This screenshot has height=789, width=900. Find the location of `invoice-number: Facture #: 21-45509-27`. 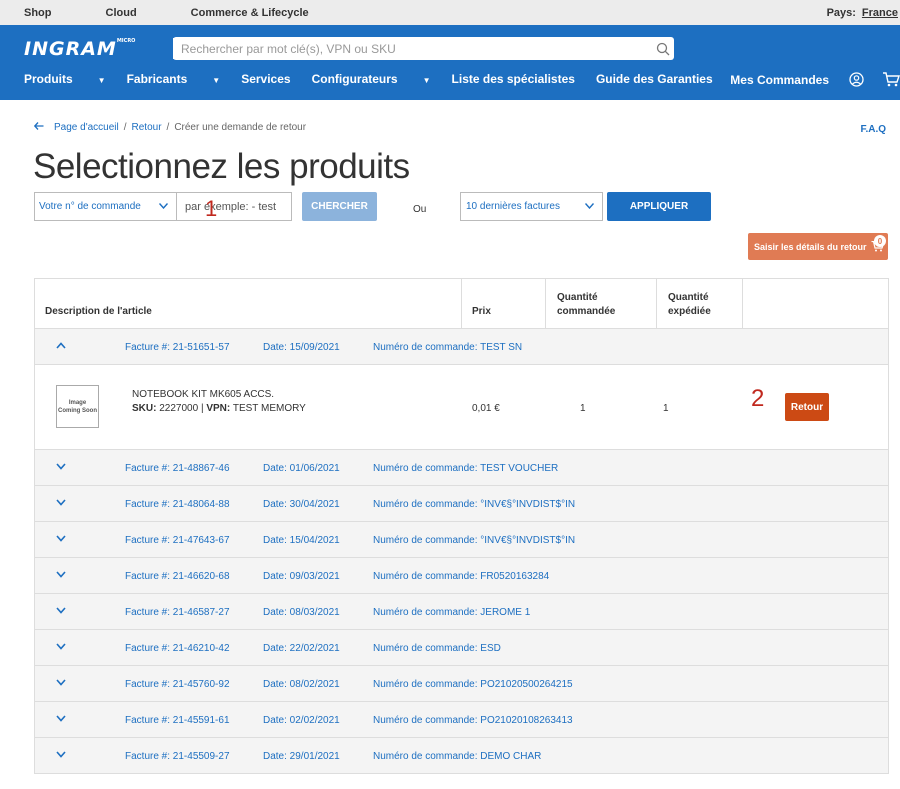

invoice-number: Facture #: 21-45509-27 is located at coordinates (177, 756).